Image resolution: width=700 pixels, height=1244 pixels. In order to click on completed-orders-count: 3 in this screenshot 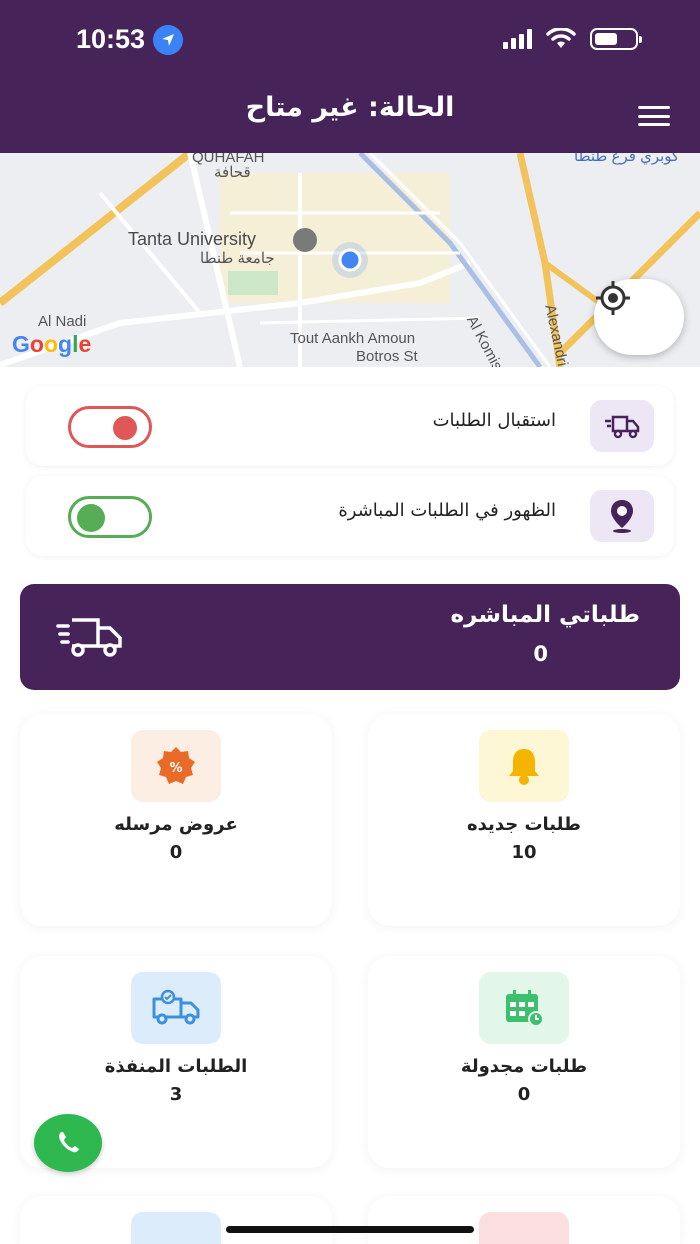, I will do `click(176, 1094)`.